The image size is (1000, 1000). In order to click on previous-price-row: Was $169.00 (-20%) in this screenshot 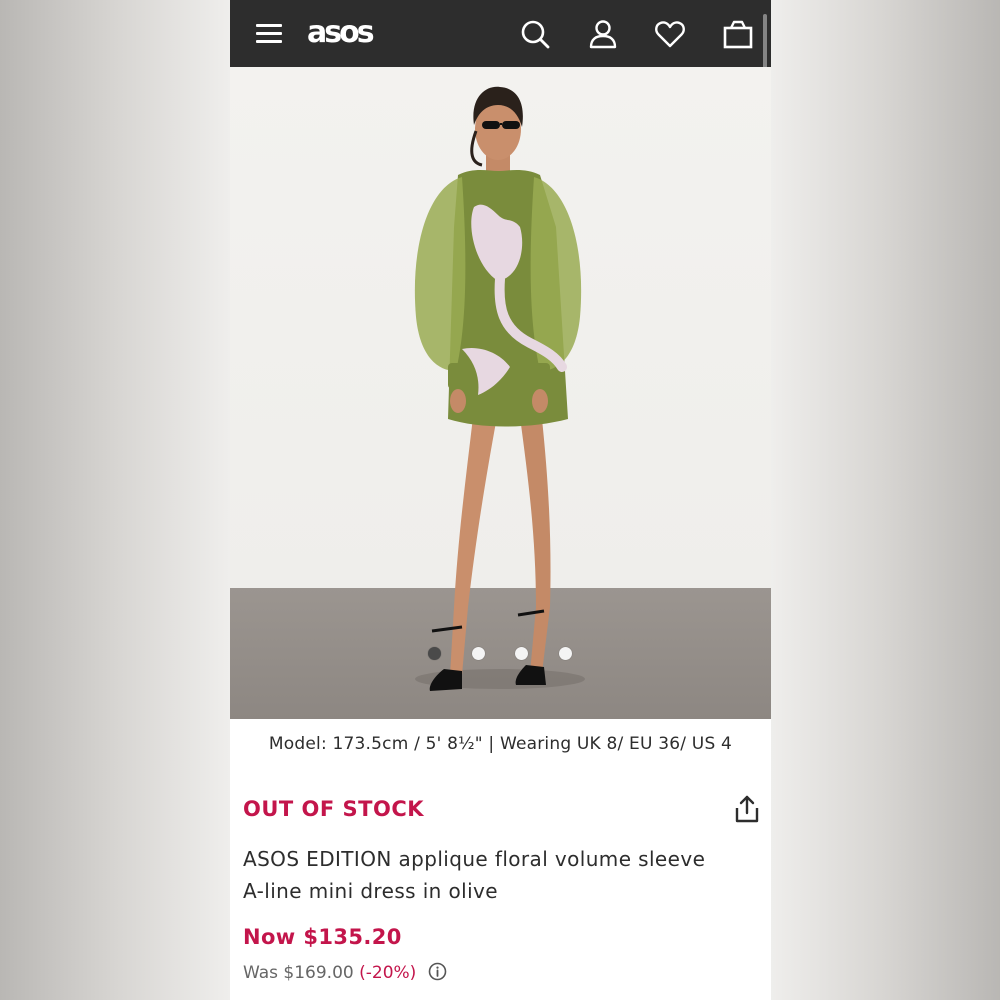, I will do `click(345, 972)`.